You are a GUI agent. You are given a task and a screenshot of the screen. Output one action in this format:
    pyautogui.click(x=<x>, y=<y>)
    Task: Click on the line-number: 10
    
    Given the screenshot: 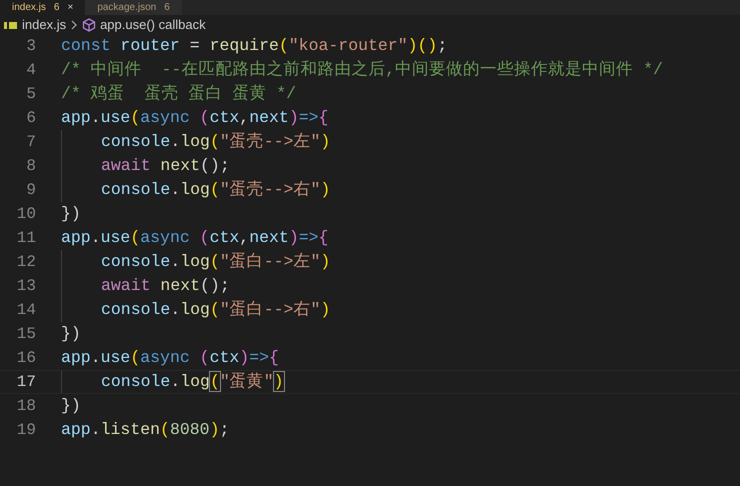 What is the action you would take?
    pyautogui.click(x=26, y=214)
    